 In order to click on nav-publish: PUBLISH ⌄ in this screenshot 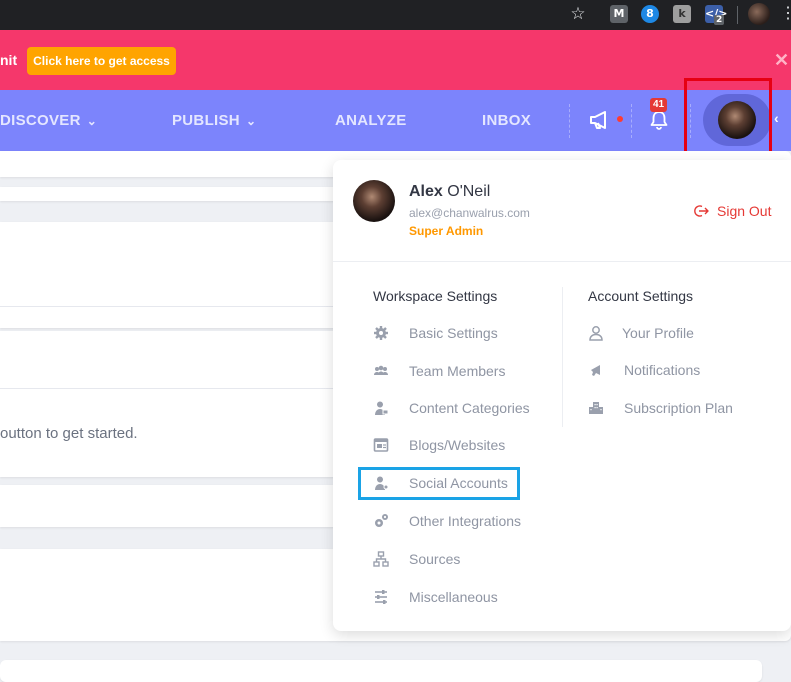, I will do `click(214, 120)`.